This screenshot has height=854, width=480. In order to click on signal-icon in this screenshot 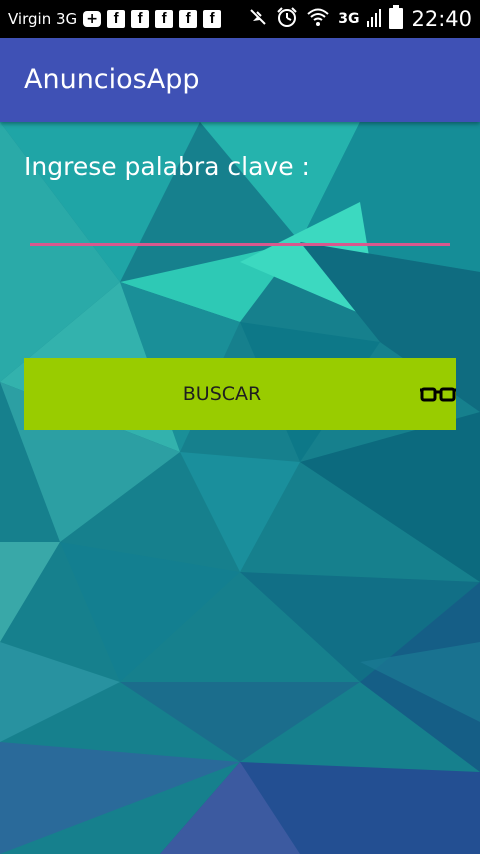, I will do `click(374, 19)`.